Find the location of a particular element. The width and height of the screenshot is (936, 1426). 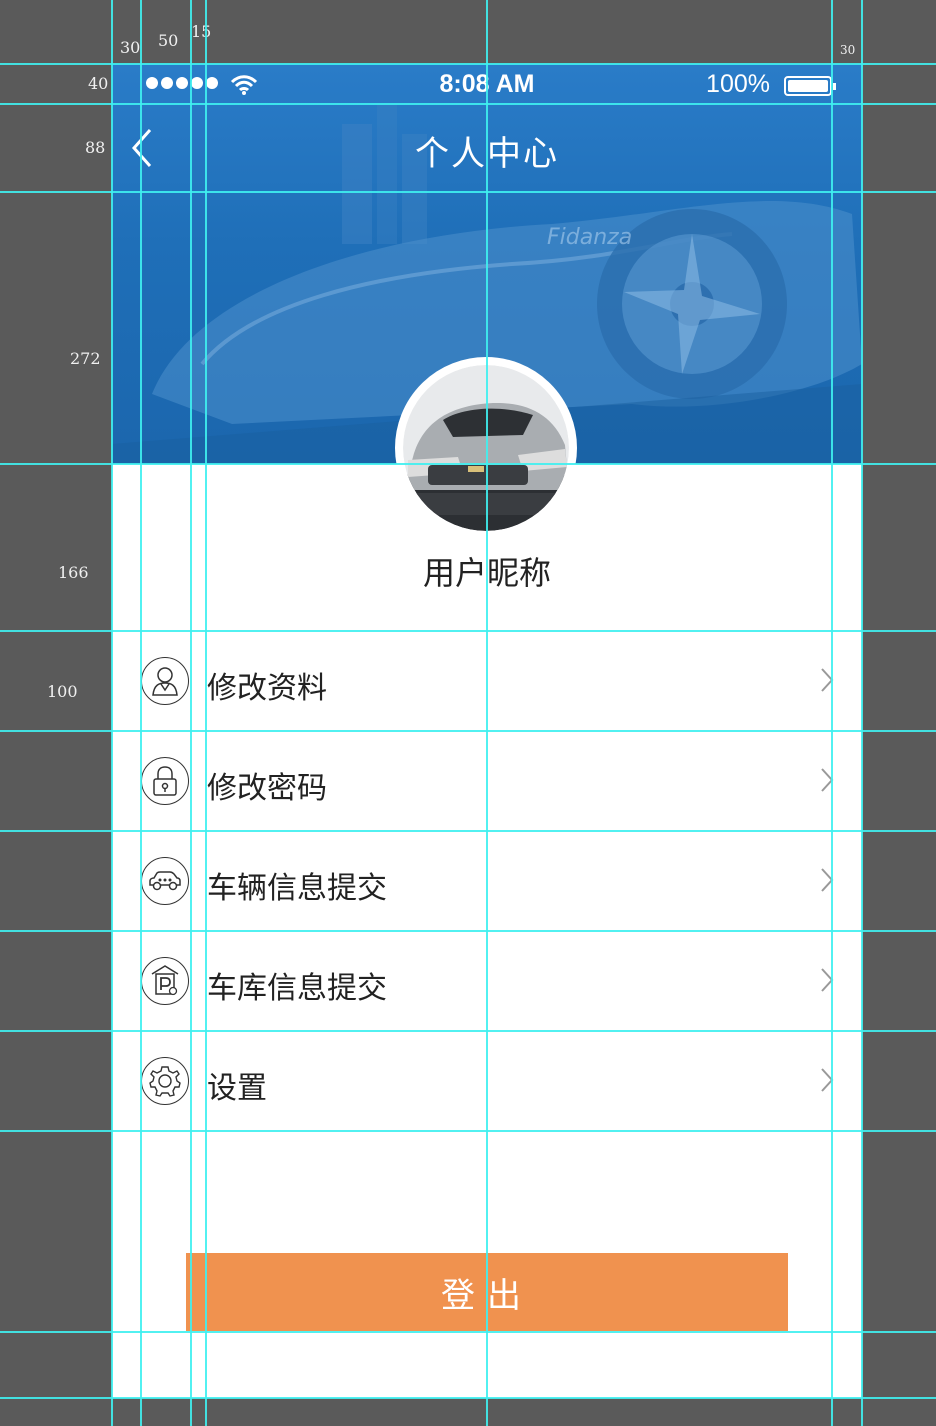

menu-item-label: 车辆信息提交 is located at coordinates (297, 888).